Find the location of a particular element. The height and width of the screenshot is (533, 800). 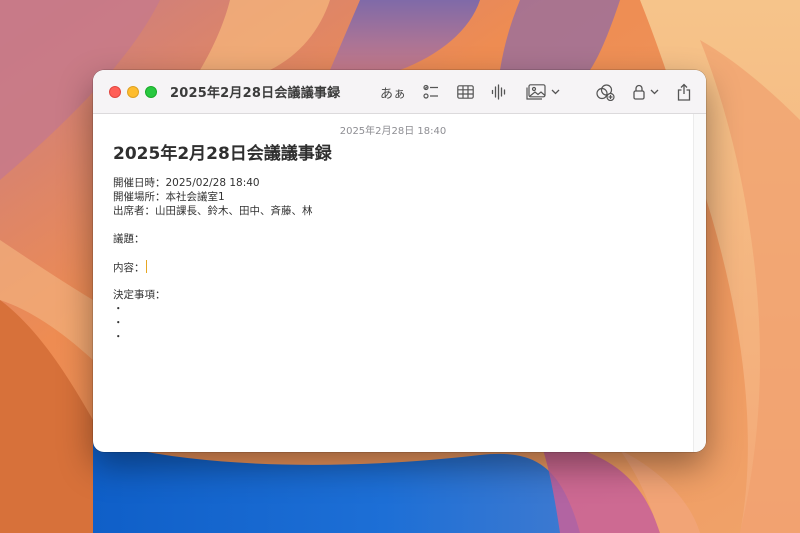

note-line-content: 内容： is located at coordinates (130, 267).